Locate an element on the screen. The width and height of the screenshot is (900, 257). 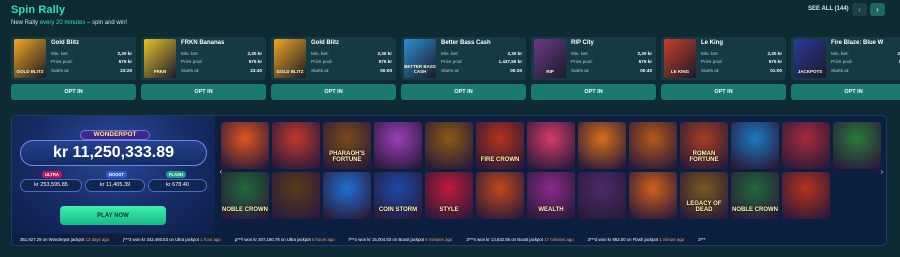
game-thumbnail: BETTER BASS CASH is located at coordinates (420, 58).